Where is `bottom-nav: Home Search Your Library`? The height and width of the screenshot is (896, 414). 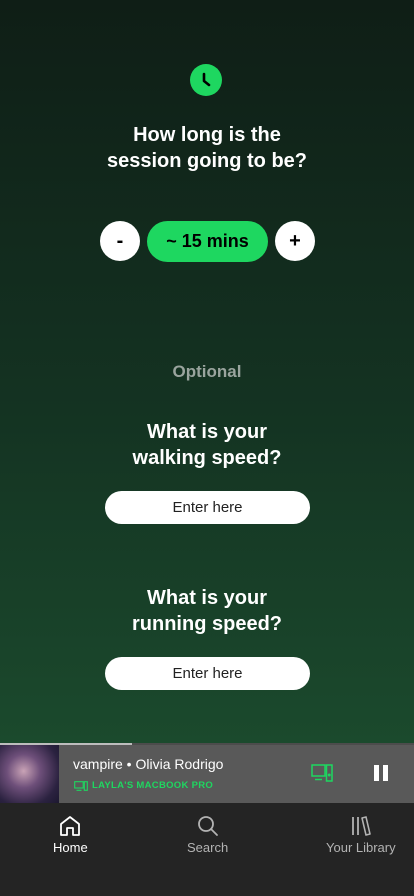
bottom-nav: Home Search Your Library is located at coordinates (207, 849).